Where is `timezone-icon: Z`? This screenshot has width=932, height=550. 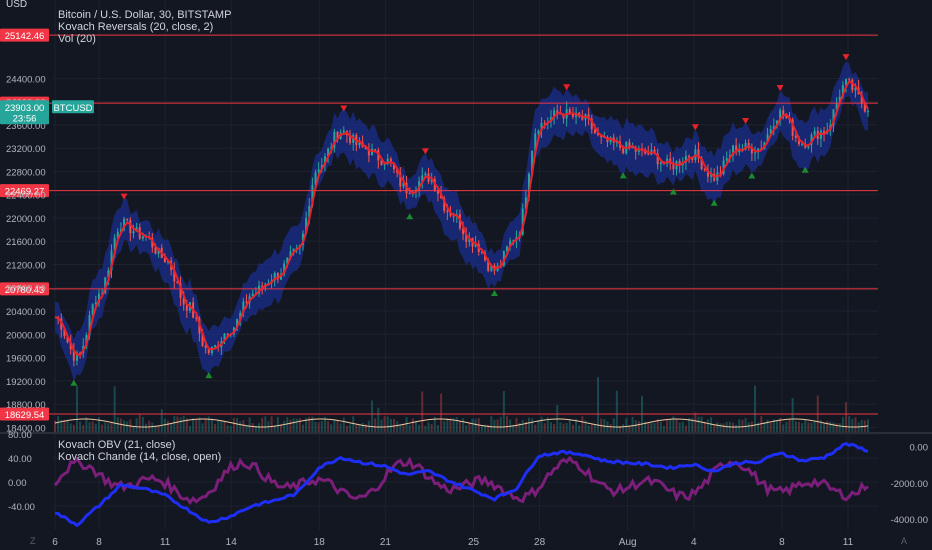 timezone-icon: Z is located at coordinates (33, 541).